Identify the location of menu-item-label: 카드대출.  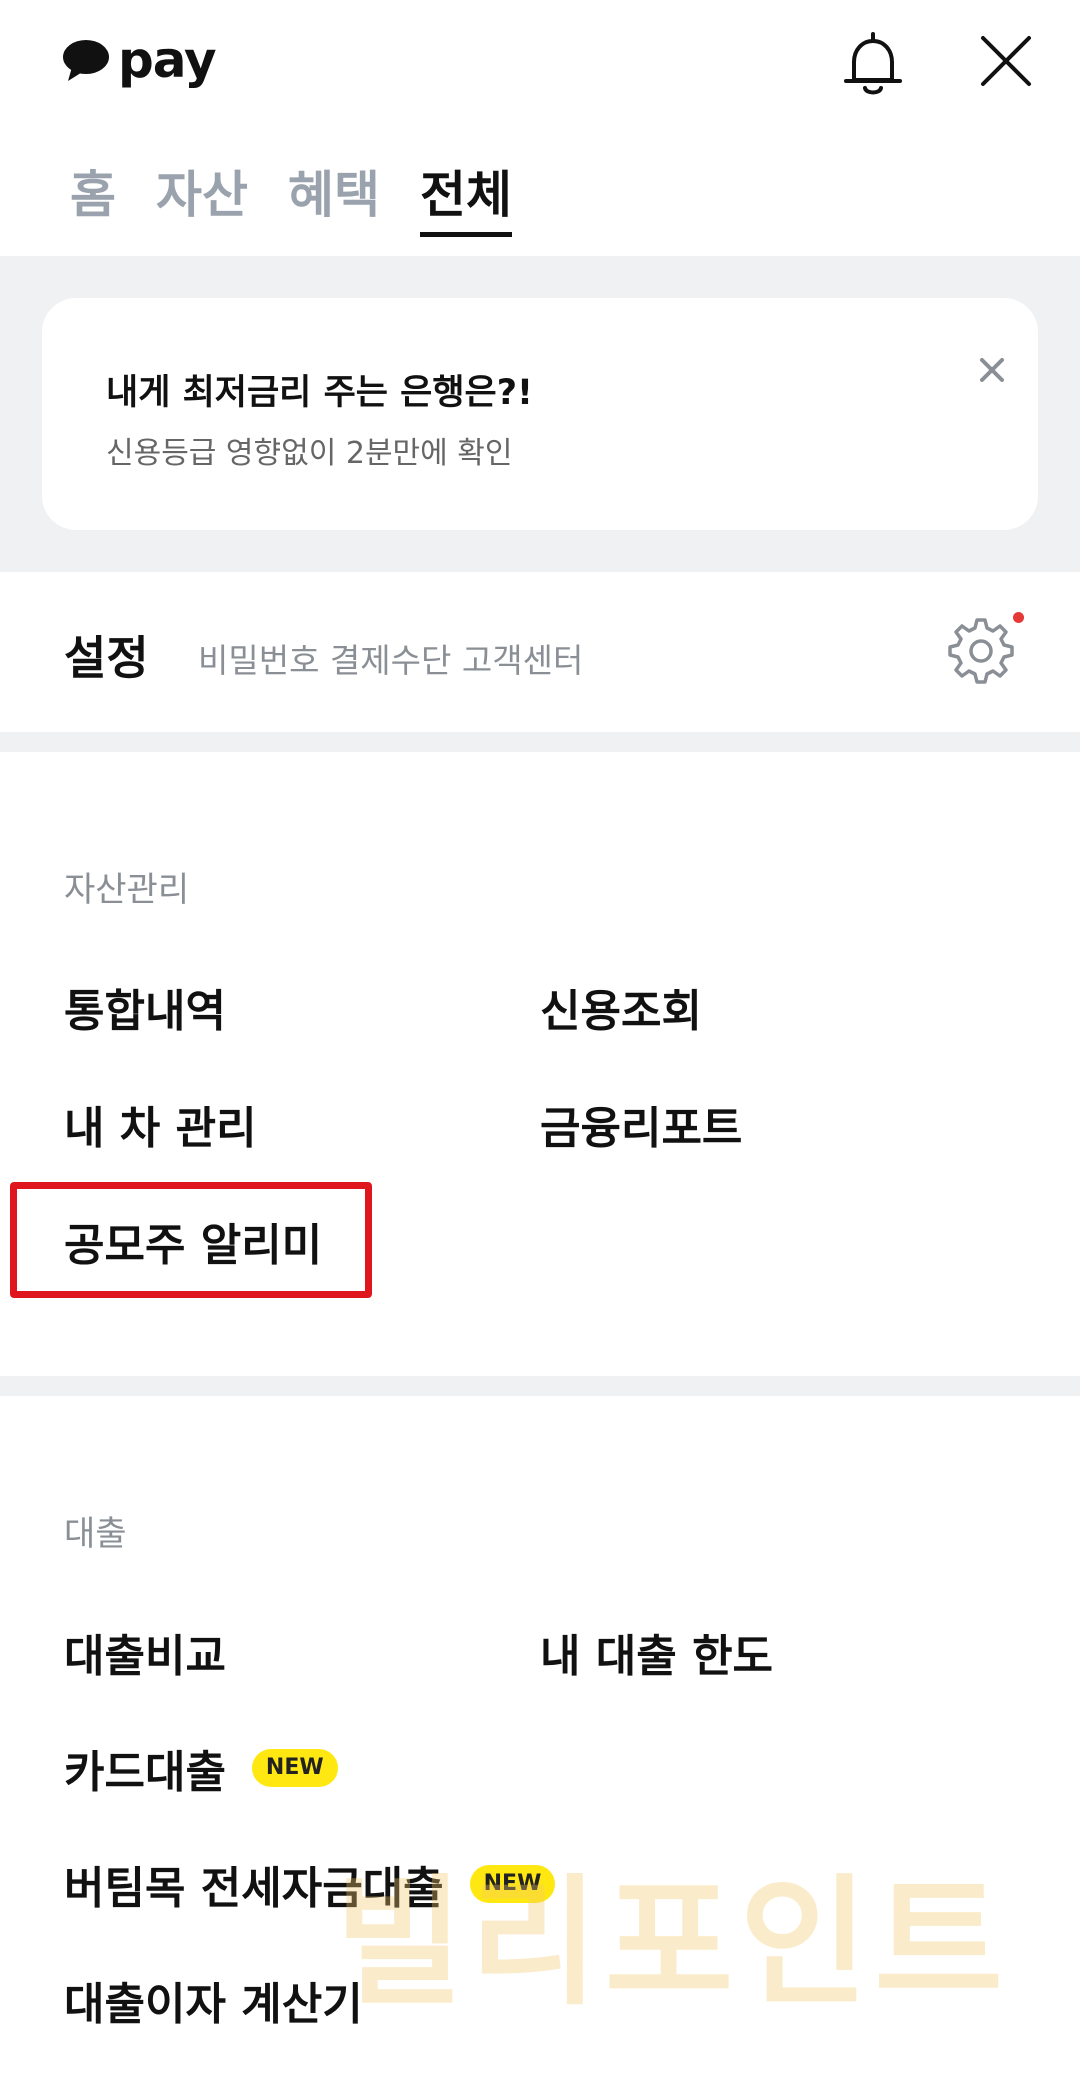
(145, 1772).